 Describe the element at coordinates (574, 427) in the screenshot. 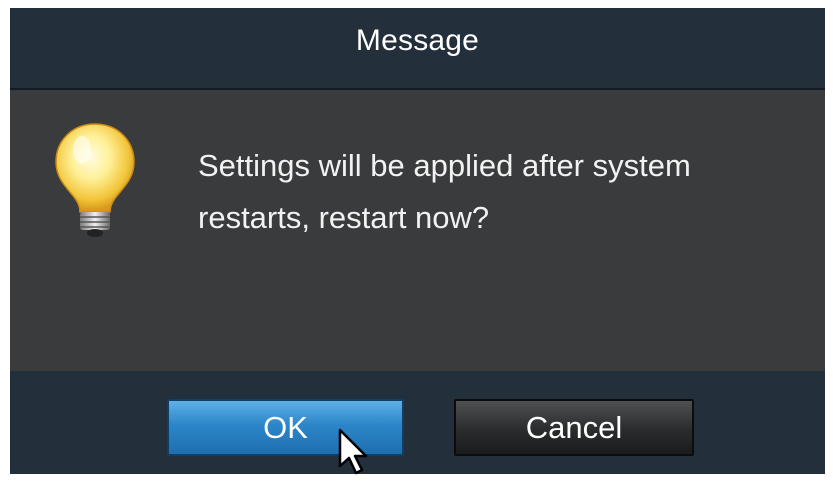

I see `cancel-button: Cancel` at that location.